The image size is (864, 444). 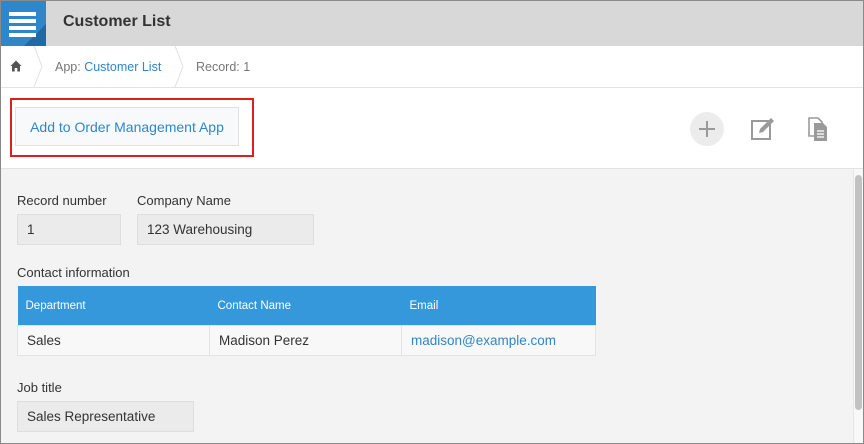 What do you see at coordinates (113, 340) in the screenshot?
I see `cell-department: Sales` at bounding box center [113, 340].